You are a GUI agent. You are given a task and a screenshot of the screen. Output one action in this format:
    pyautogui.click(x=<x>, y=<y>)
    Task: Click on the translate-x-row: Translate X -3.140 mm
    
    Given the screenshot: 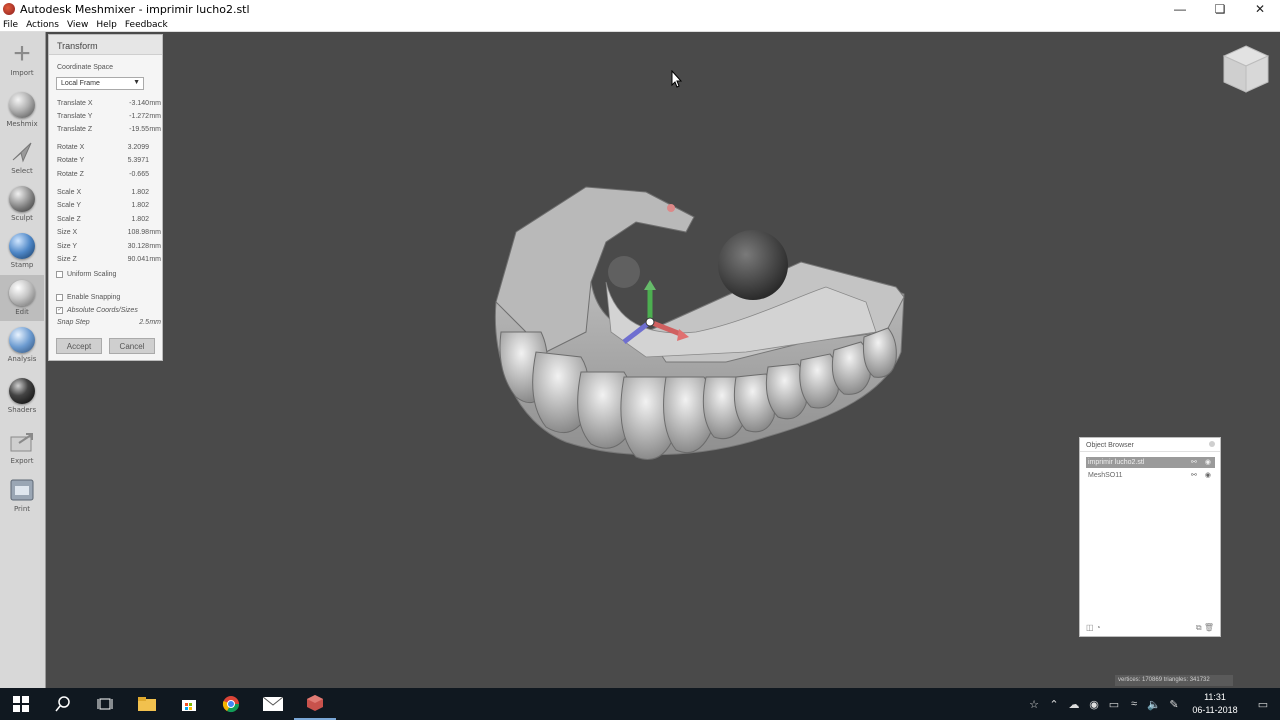 What is the action you would take?
    pyautogui.click(x=109, y=105)
    